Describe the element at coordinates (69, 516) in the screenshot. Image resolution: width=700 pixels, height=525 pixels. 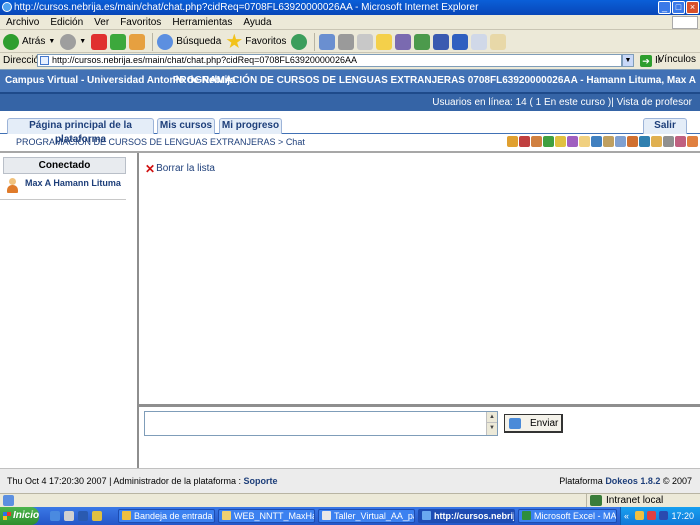
I see `quicklaunch-desktop-icon` at that location.